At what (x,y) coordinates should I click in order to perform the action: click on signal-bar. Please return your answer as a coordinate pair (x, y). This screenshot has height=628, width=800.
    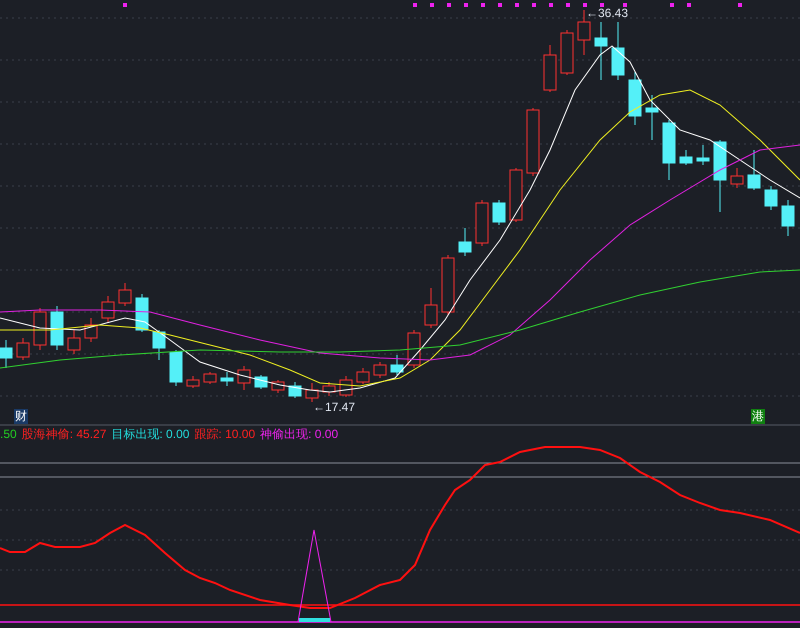
    Looking at the image, I should click on (314, 620).